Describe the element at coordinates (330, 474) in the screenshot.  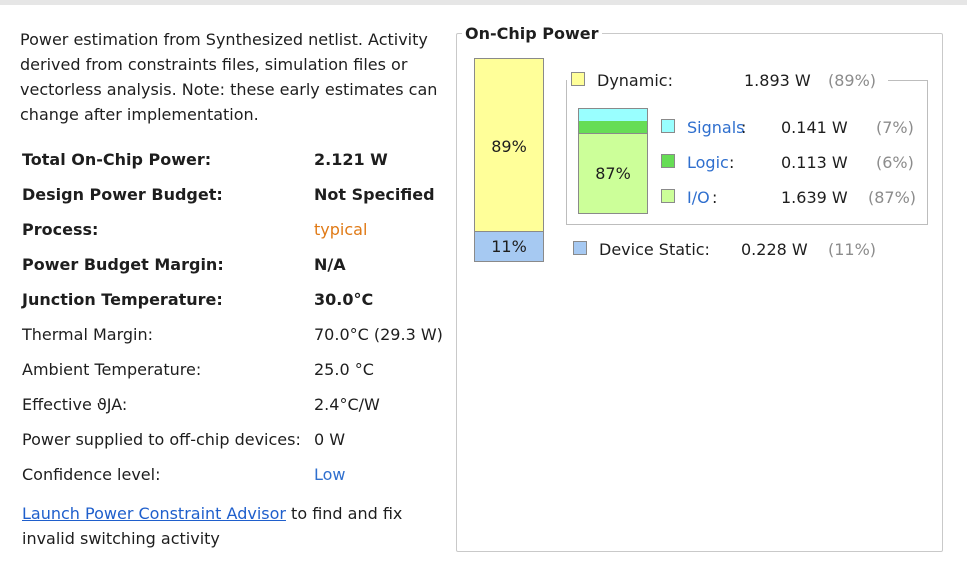
I see `confidence-level-link: Low` at that location.